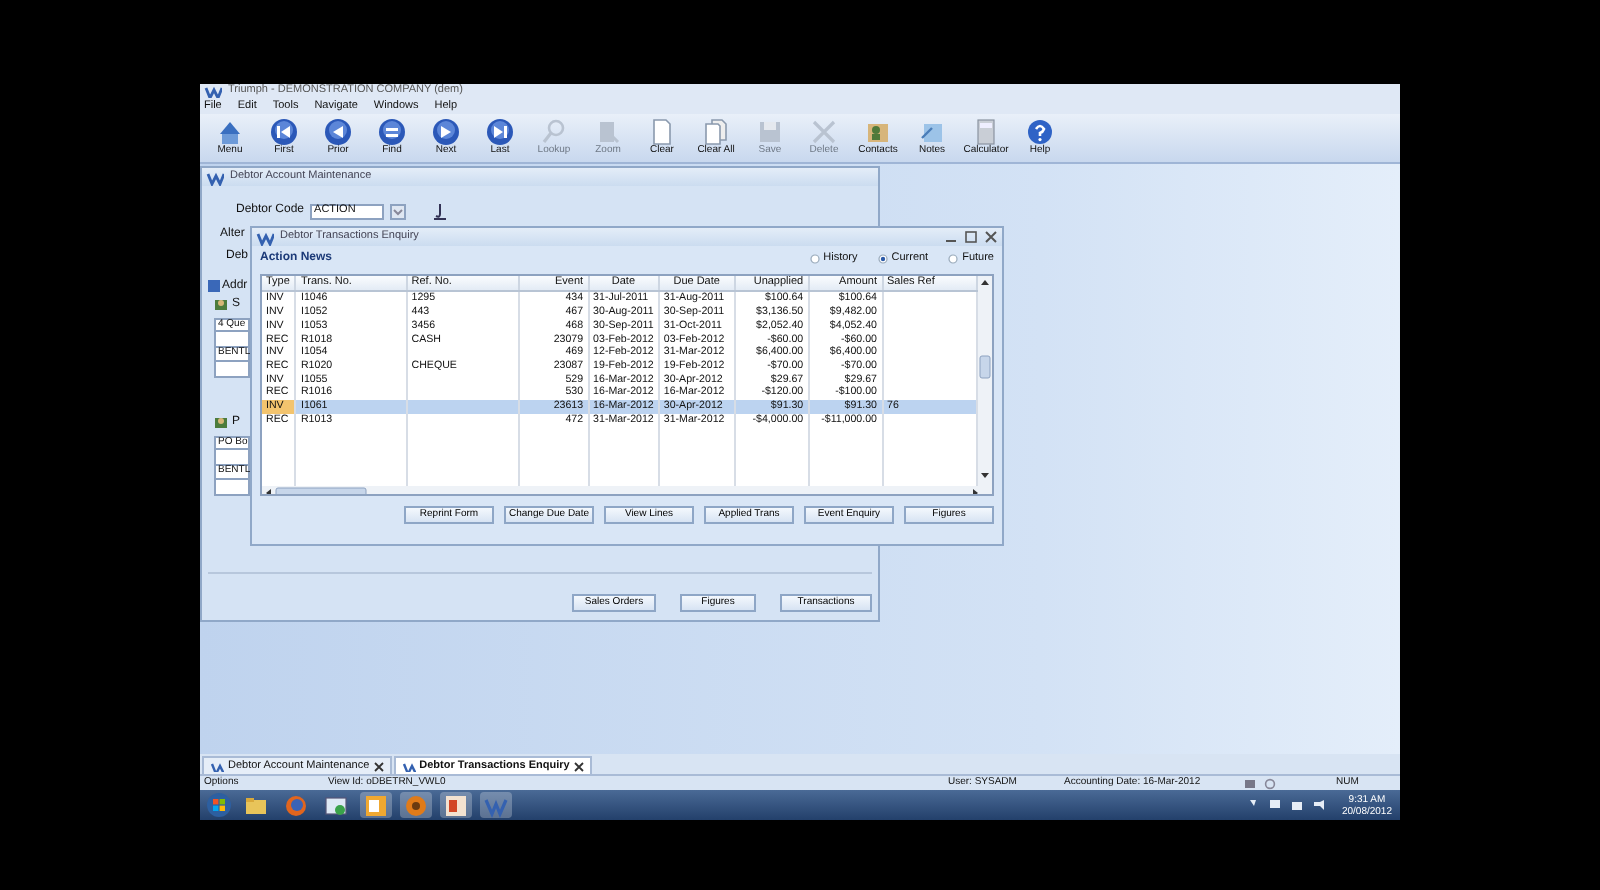 The image size is (1600, 890). Describe the element at coordinates (1270, 783) in the screenshot. I see `refresh-icon` at that location.